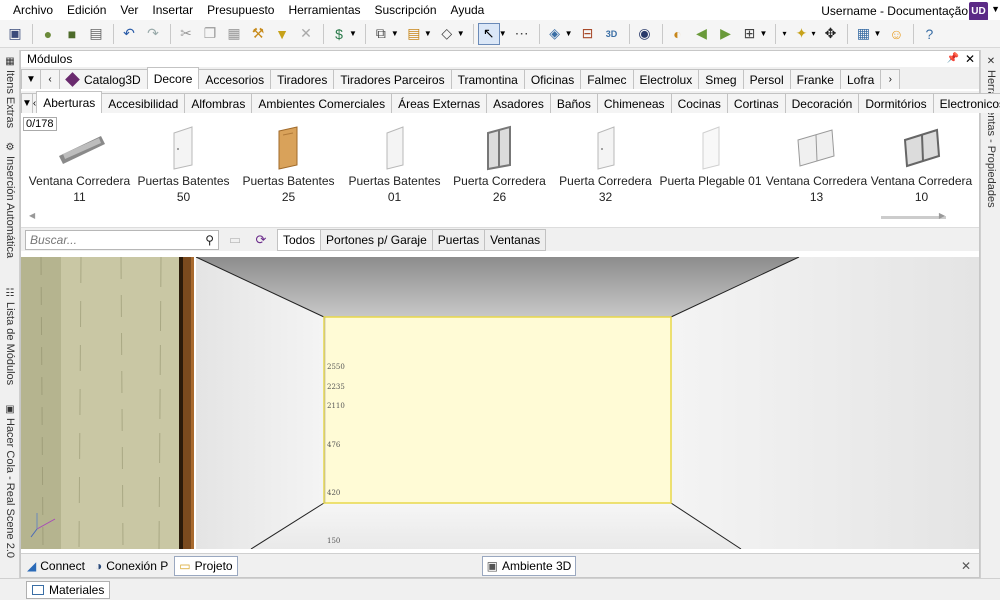 The image size is (1000, 600). Describe the element at coordinates (555, 34) in the screenshot. I see `layers-icon: ◈` at that location.